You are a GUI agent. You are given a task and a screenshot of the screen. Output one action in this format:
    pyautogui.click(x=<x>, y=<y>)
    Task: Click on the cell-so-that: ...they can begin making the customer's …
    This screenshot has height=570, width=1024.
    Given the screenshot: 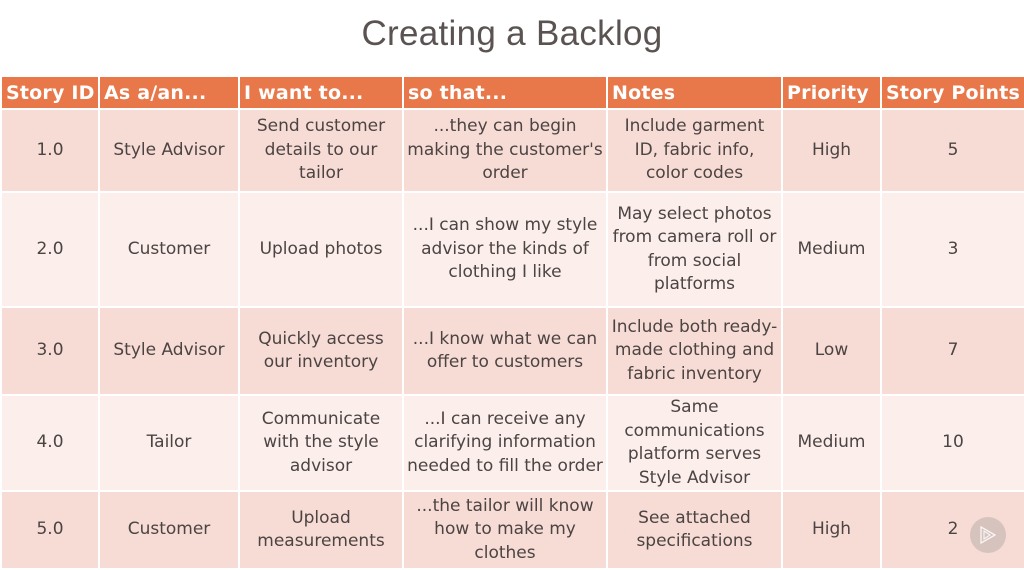 What is the action you would take?
    pyautogui.click(x=505, y=150)
    